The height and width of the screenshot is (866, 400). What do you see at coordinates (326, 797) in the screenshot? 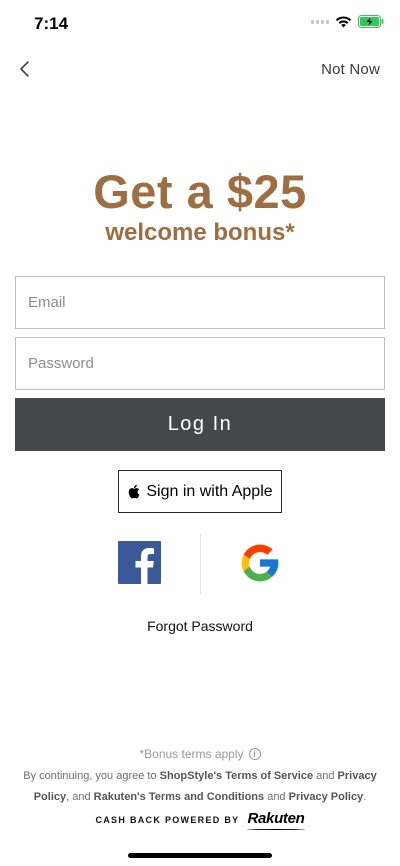
I see `rakuten-privacy-link: Privacy Policy` at bounding box center [326, 797].